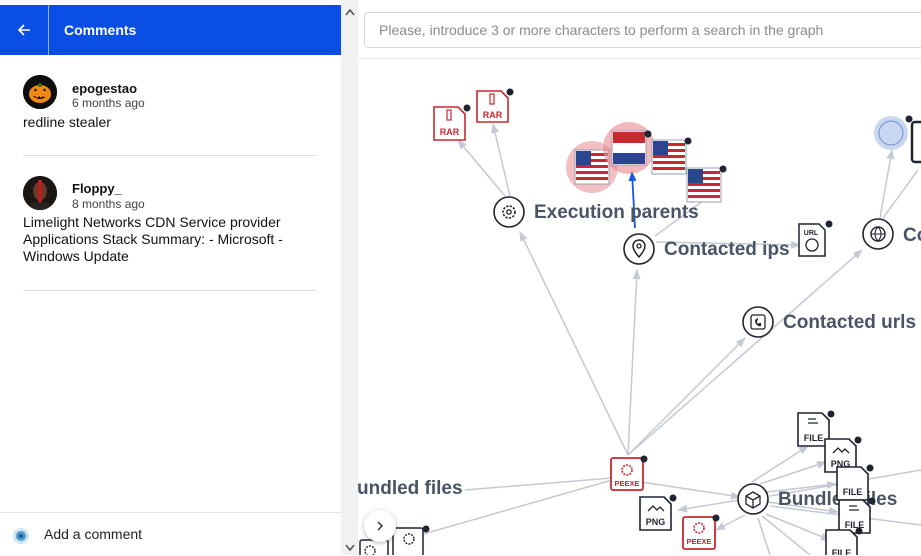 The image size is (921, 556). What do you see at coordinates (849, 322) in the screenshot?
I see `contacted-urls-label: Contacted urls` at bounding box center [849, 322].